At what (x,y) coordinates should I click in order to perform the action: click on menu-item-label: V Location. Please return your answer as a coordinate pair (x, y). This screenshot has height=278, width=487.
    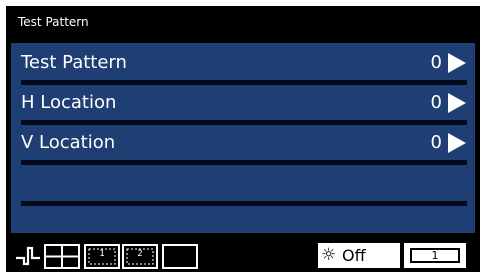
    Looking at the image, I should click on (68, 142).